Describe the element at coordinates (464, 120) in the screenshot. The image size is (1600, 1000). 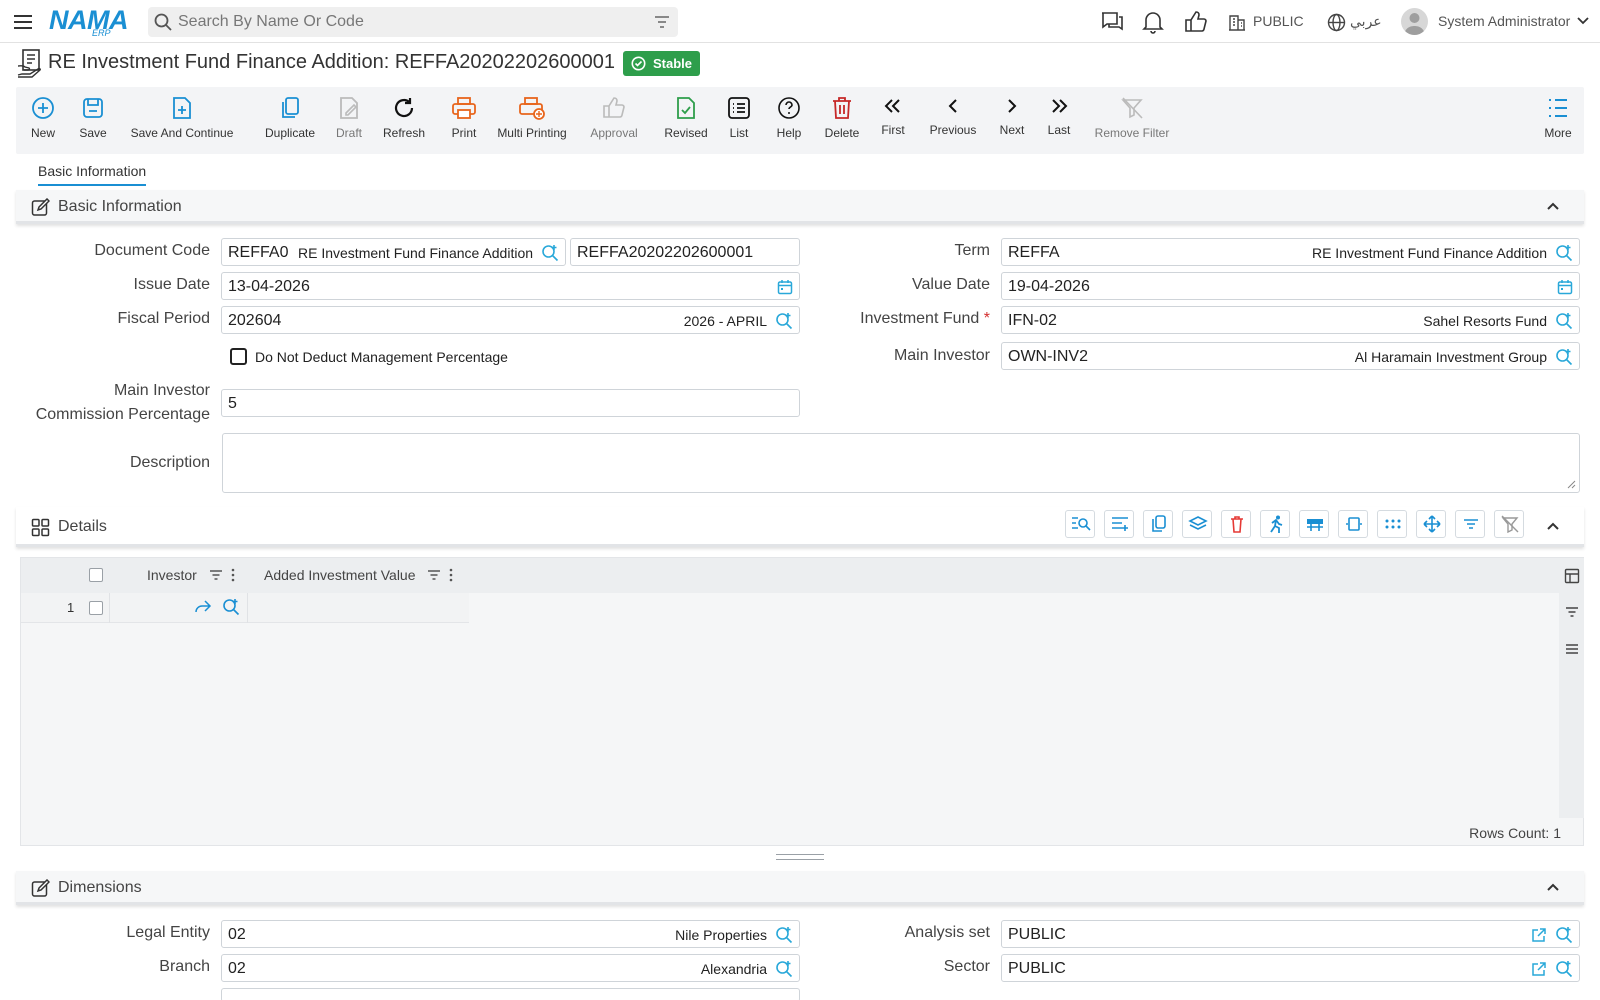
I see `print-button: Print` at that location.